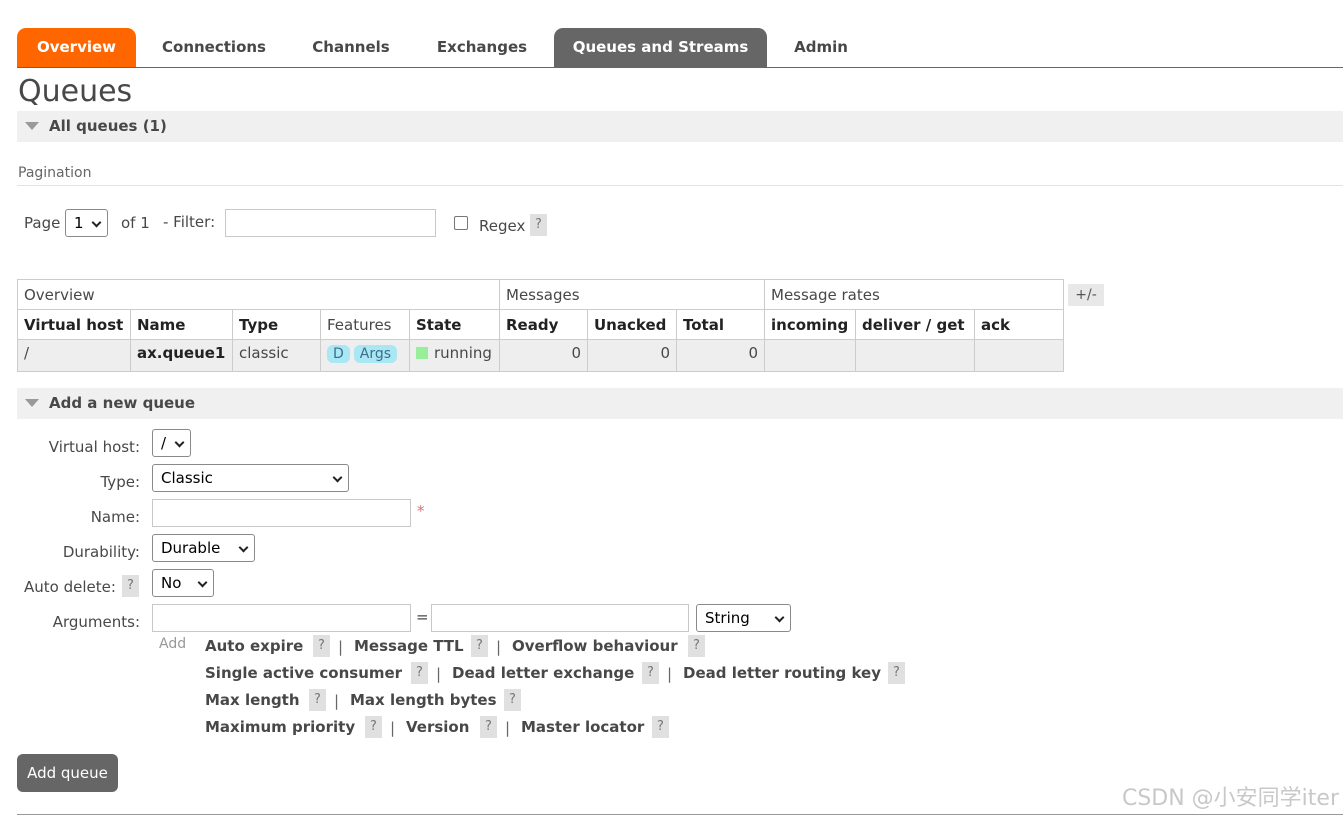  I want to click on page-select: 1, so click(86, 223).